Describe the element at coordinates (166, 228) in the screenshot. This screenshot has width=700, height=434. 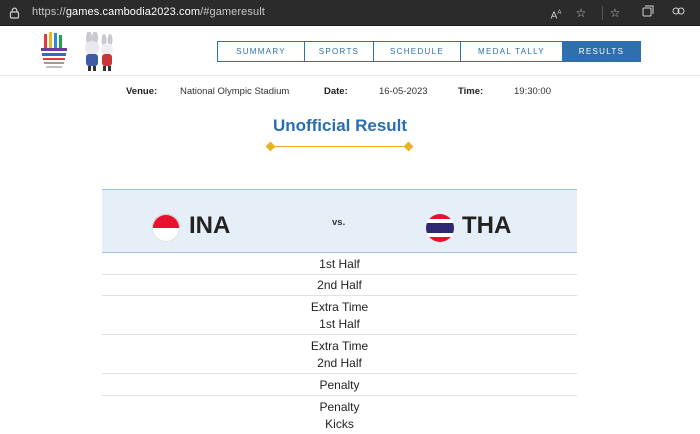
I see `indonesia-flag-icon` at that location.